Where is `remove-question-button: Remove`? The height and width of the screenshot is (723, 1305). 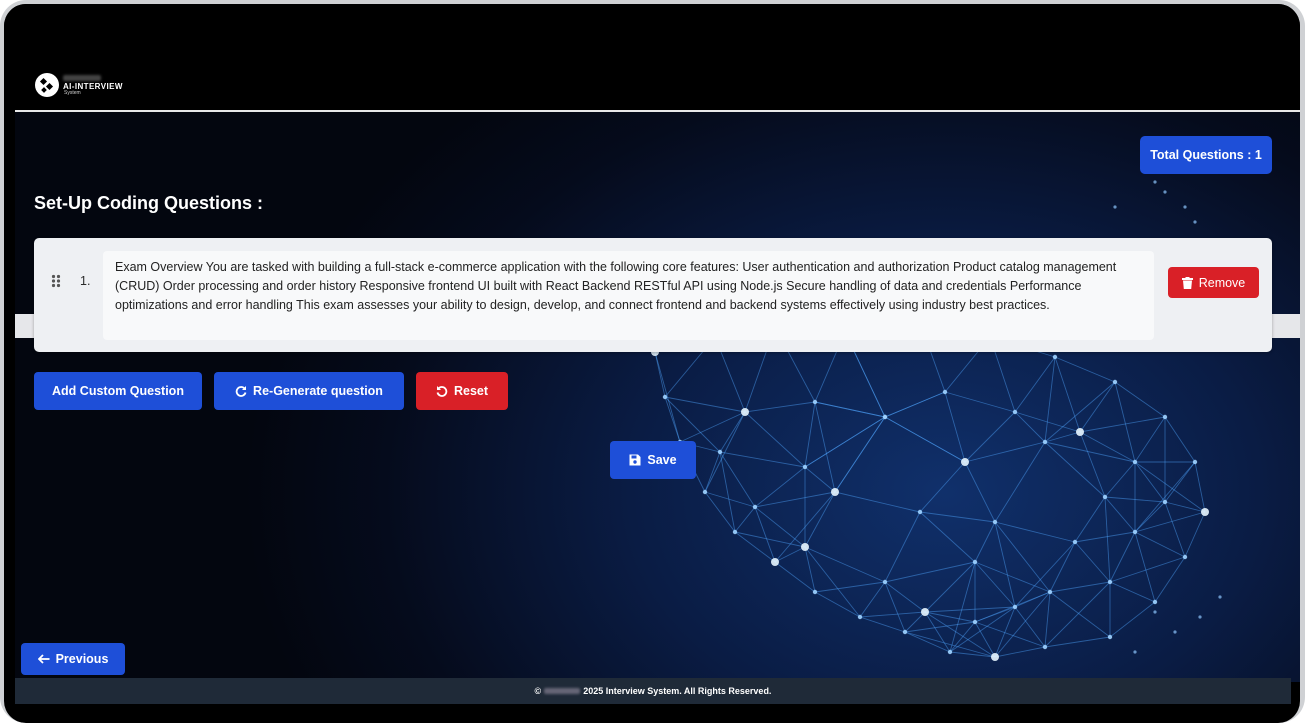
remove-question-button: Remove is located at coordinates (1213, 282).